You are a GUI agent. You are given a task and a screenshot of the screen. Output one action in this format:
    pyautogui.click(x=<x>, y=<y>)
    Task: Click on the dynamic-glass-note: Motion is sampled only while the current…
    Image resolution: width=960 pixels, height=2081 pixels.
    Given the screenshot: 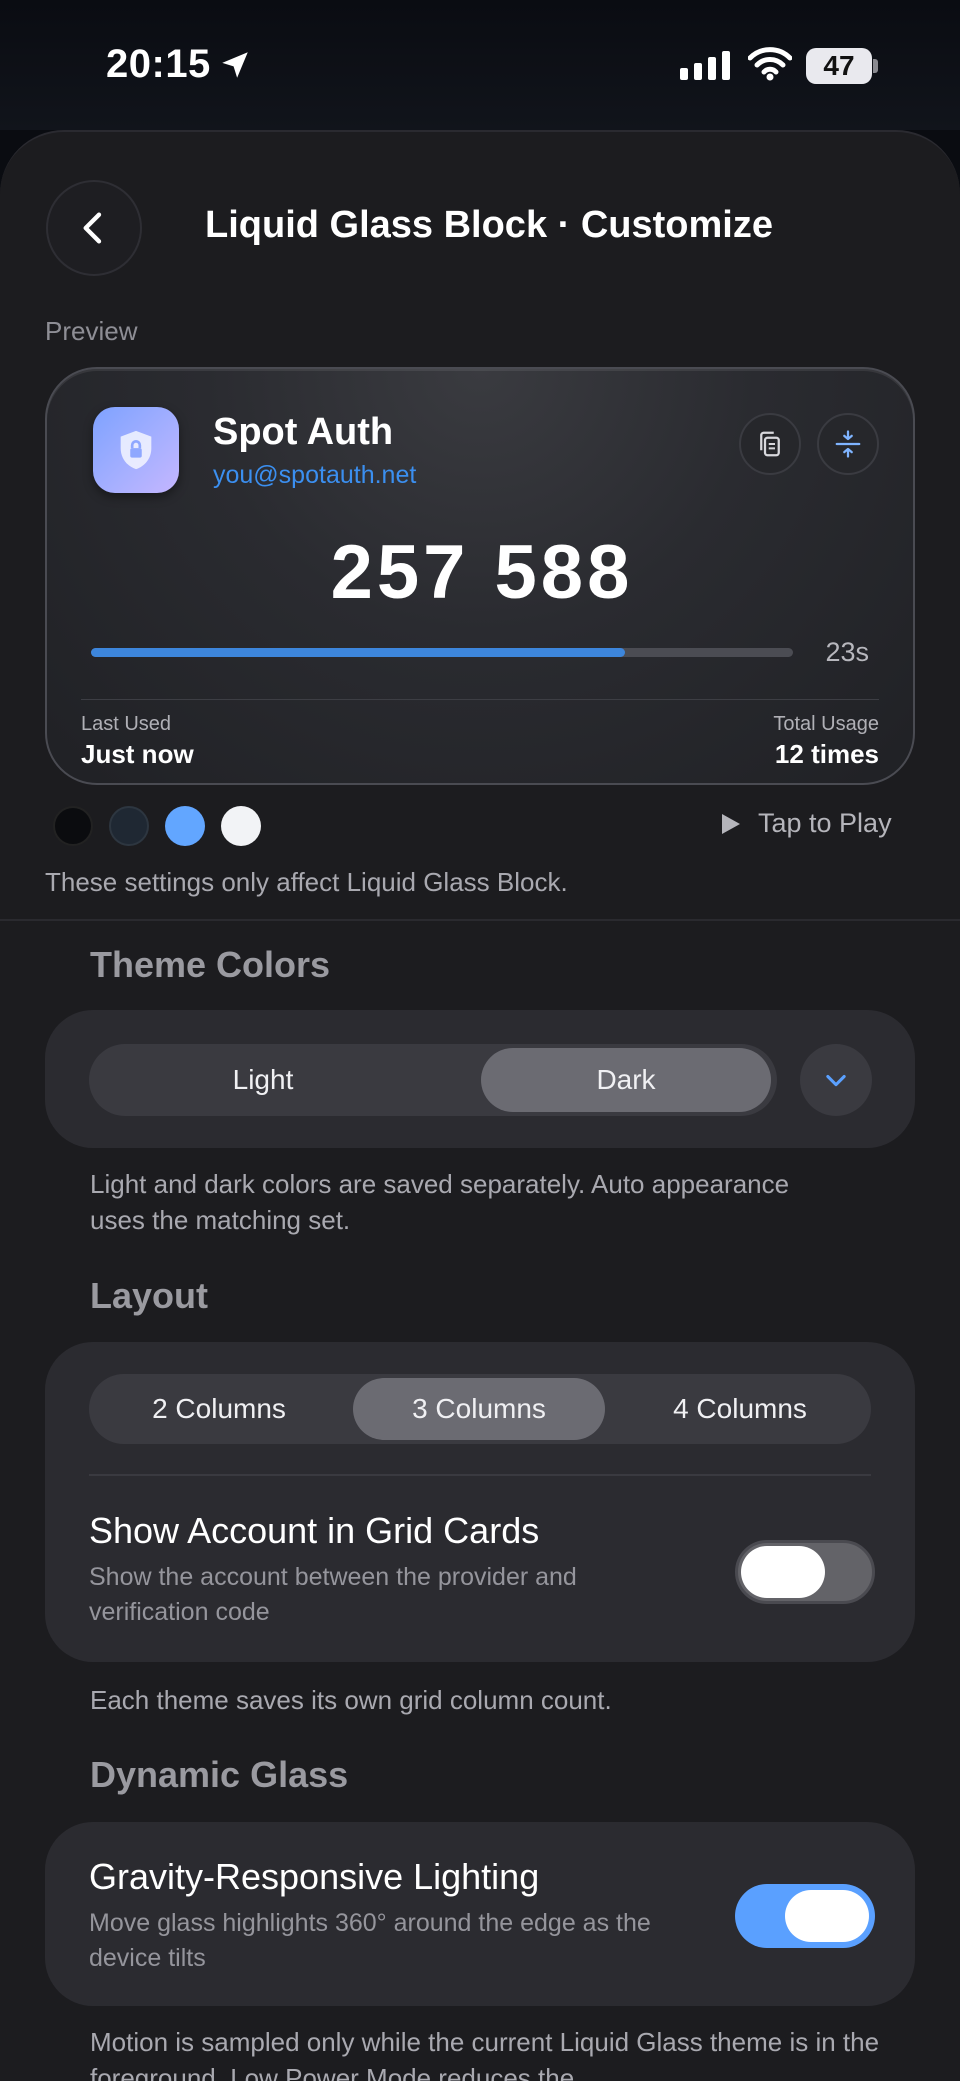 What is the action you would take?
    pyautogui.click(x=485, y=2054)
    